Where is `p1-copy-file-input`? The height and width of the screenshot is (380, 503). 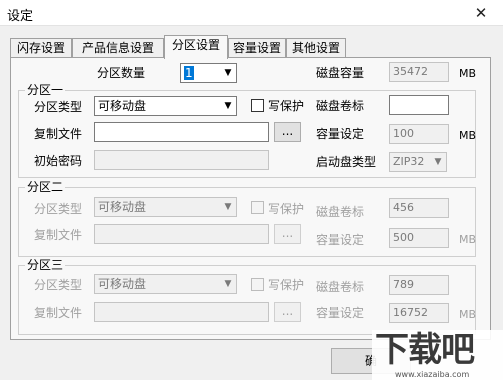
p1-copy-file-input is located at coordinates (181, 132).